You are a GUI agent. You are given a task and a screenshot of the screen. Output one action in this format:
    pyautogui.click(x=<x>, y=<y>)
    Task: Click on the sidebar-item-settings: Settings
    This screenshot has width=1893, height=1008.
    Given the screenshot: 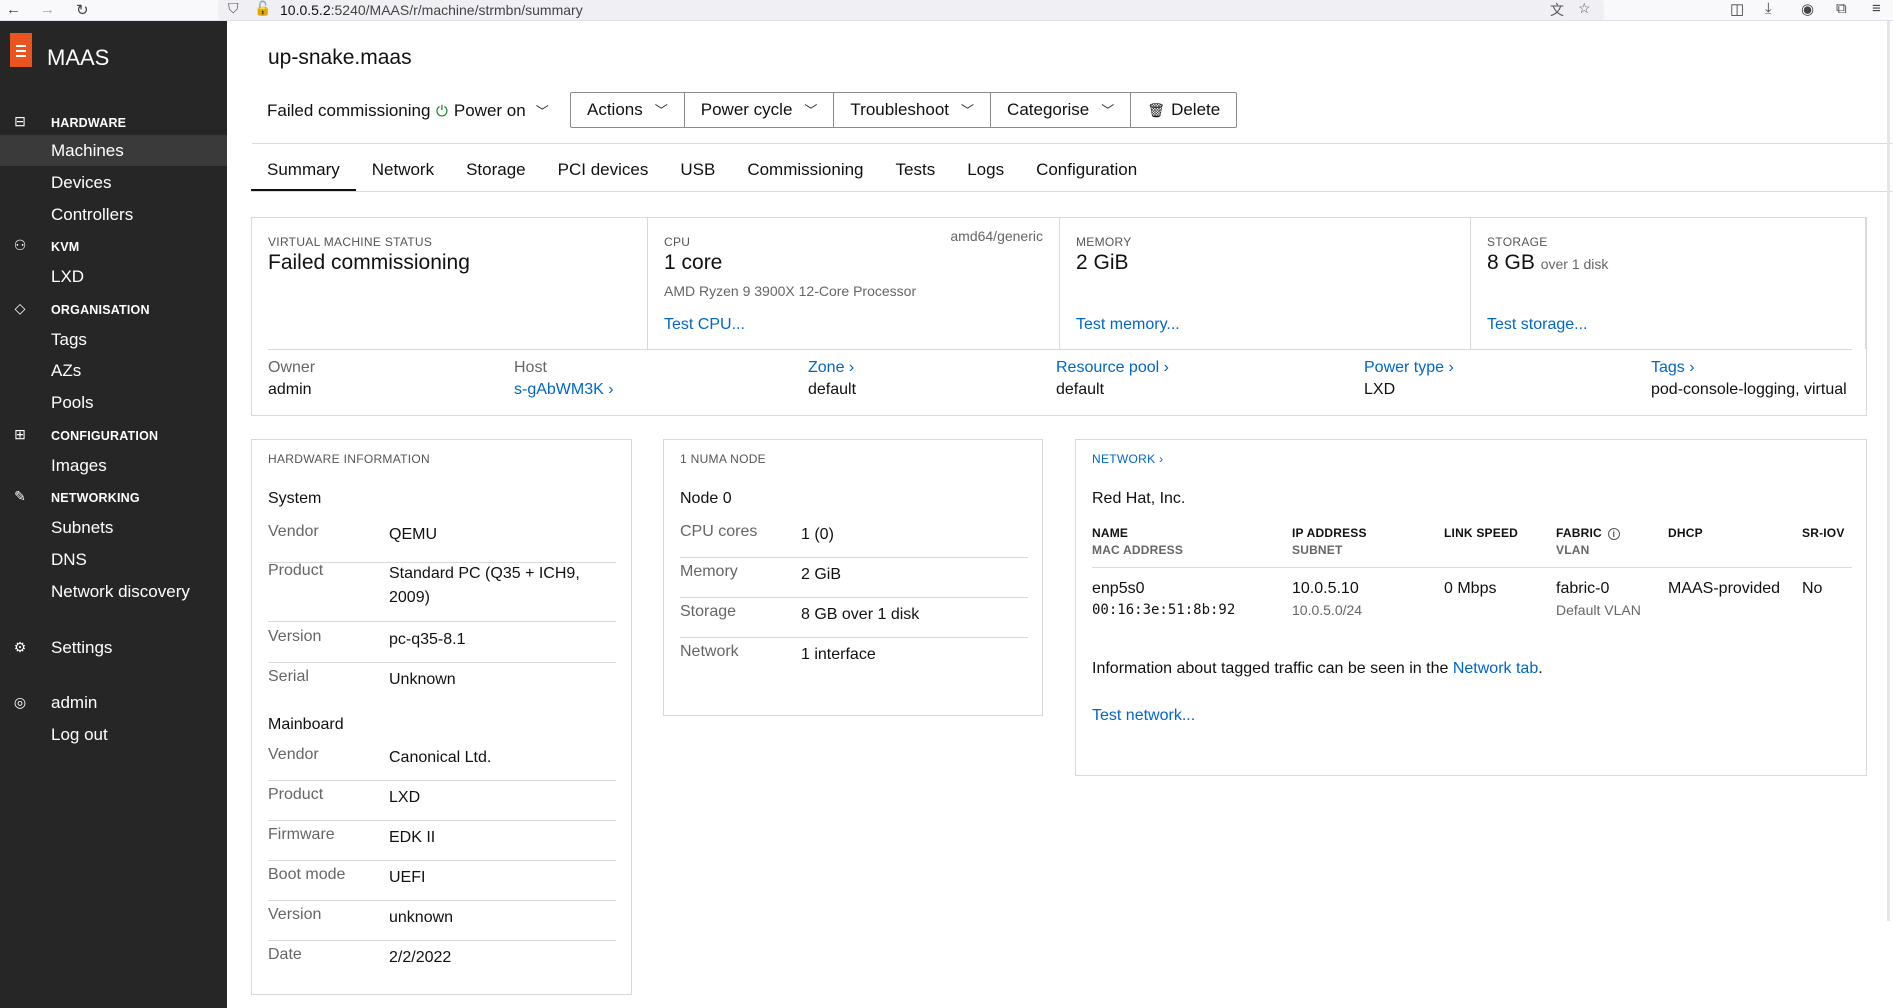 What is the action you would take?
    pyautogui.click(x=113, y=647)
    